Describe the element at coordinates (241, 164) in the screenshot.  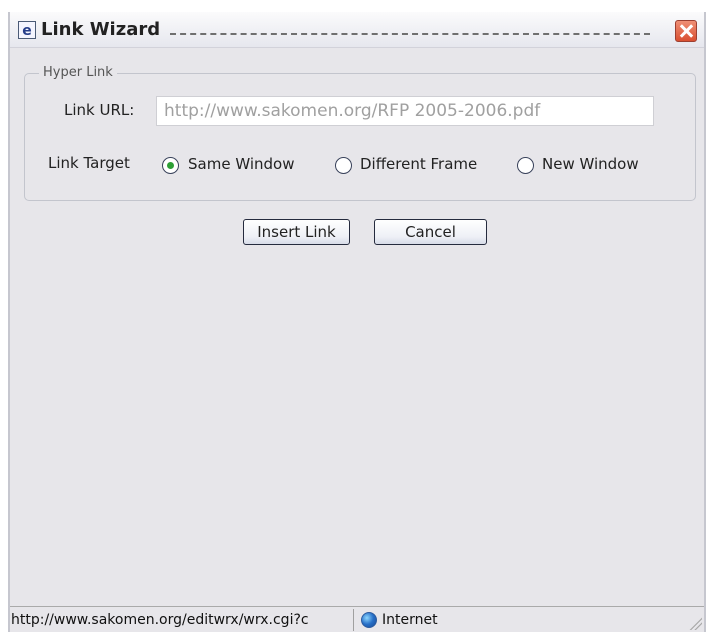
I see `same-window-label: Same Window` at that location.